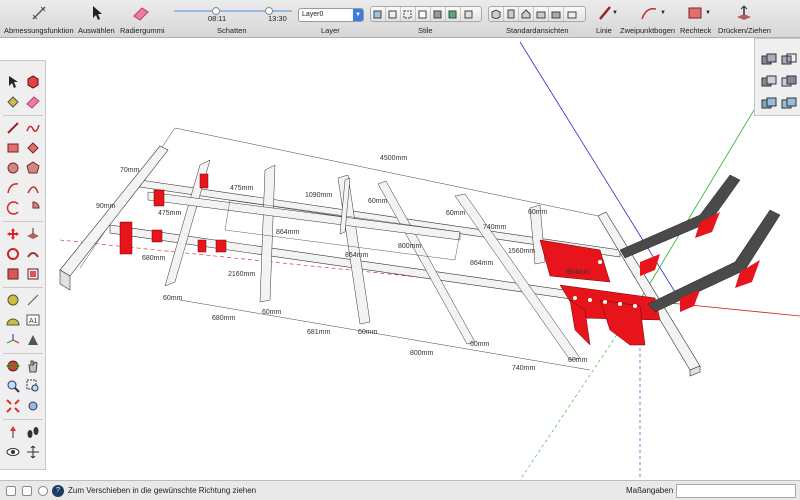  What do you see at coordinates (33, 320) in the screenshot?
I see `text-icon: A1` at bounding box center [33, 320].